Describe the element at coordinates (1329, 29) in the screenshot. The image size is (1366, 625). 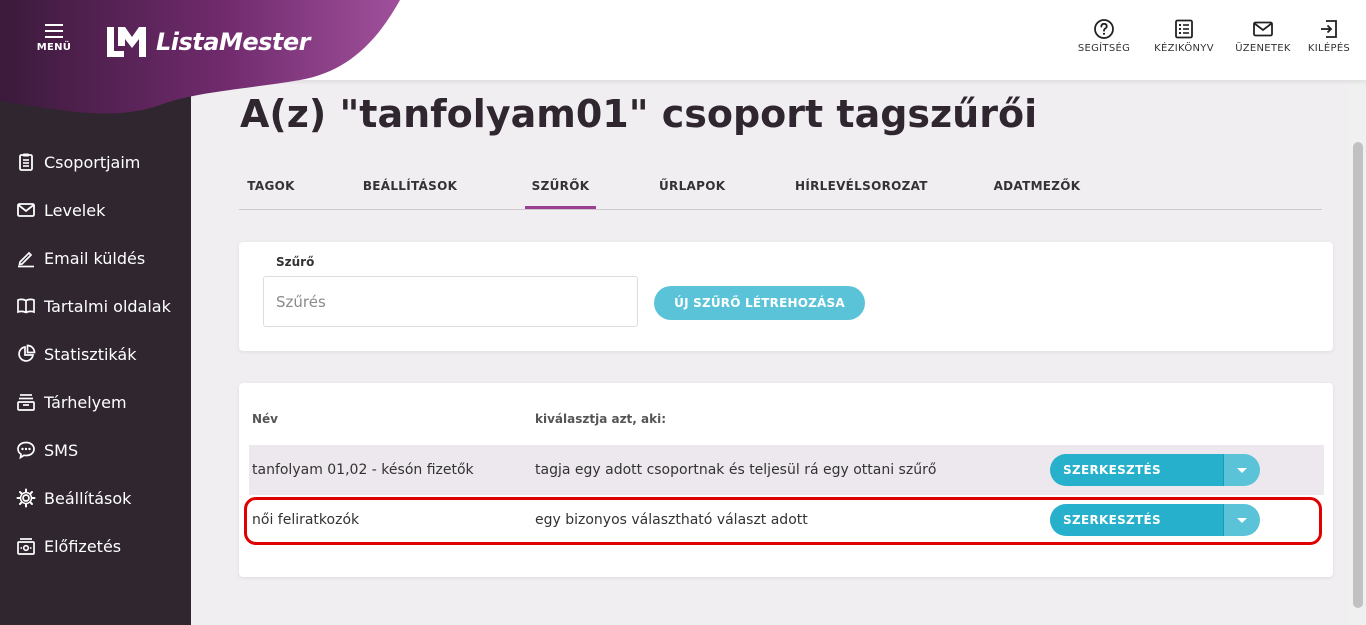
I see `logout-icon` at that location.